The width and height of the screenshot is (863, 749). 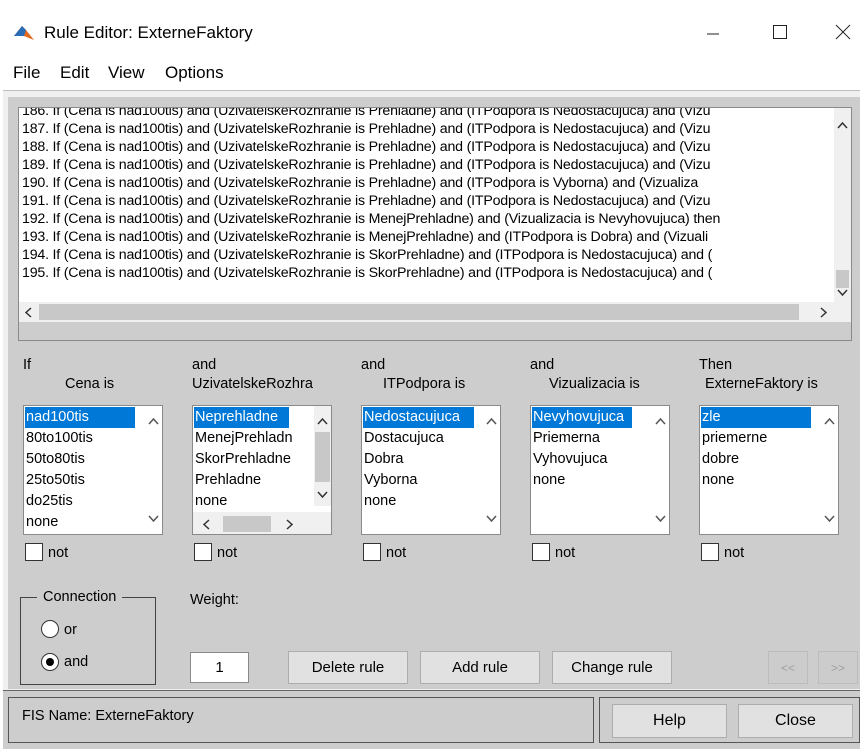 I want to click on list-item: zle, so click(x=756, y=417).